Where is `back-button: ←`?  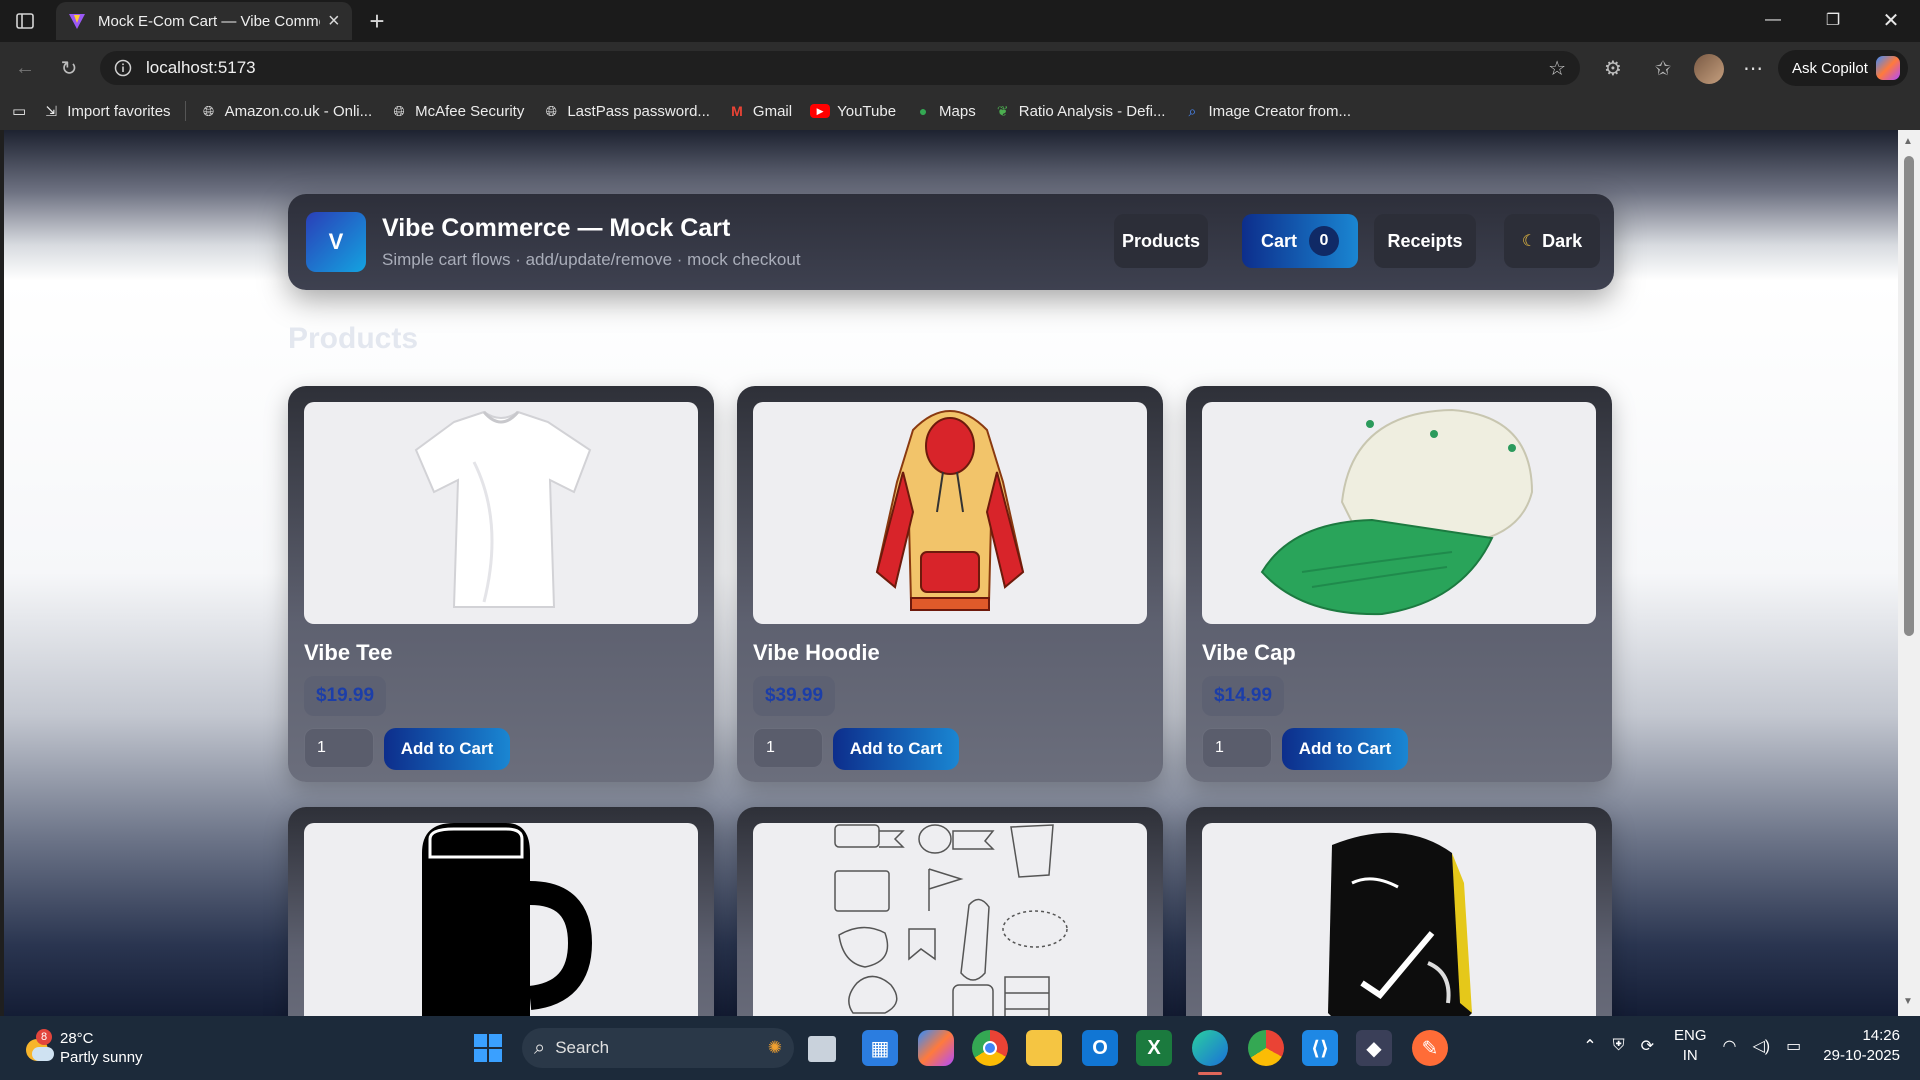 back-button: ← is located at coordinates (25, 68).